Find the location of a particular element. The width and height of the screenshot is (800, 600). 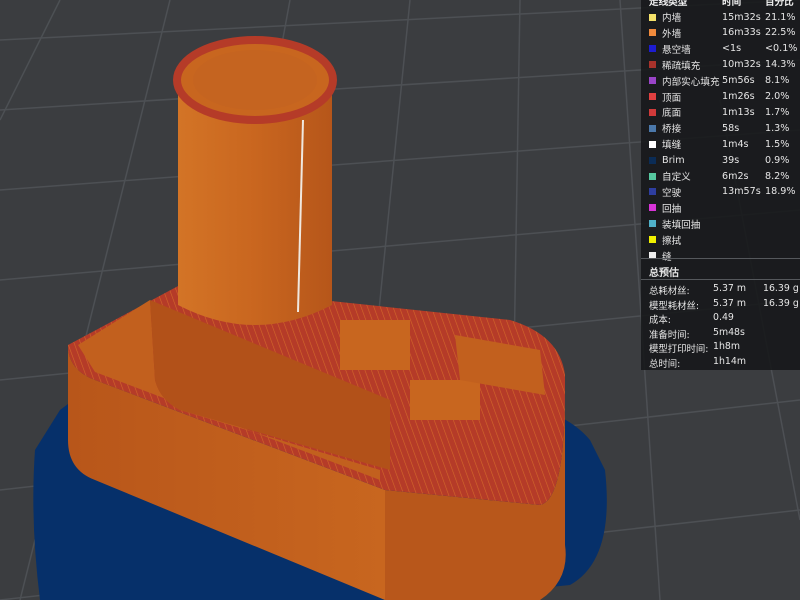

legend-item-time: <1s is located at coordinates (732, 49).